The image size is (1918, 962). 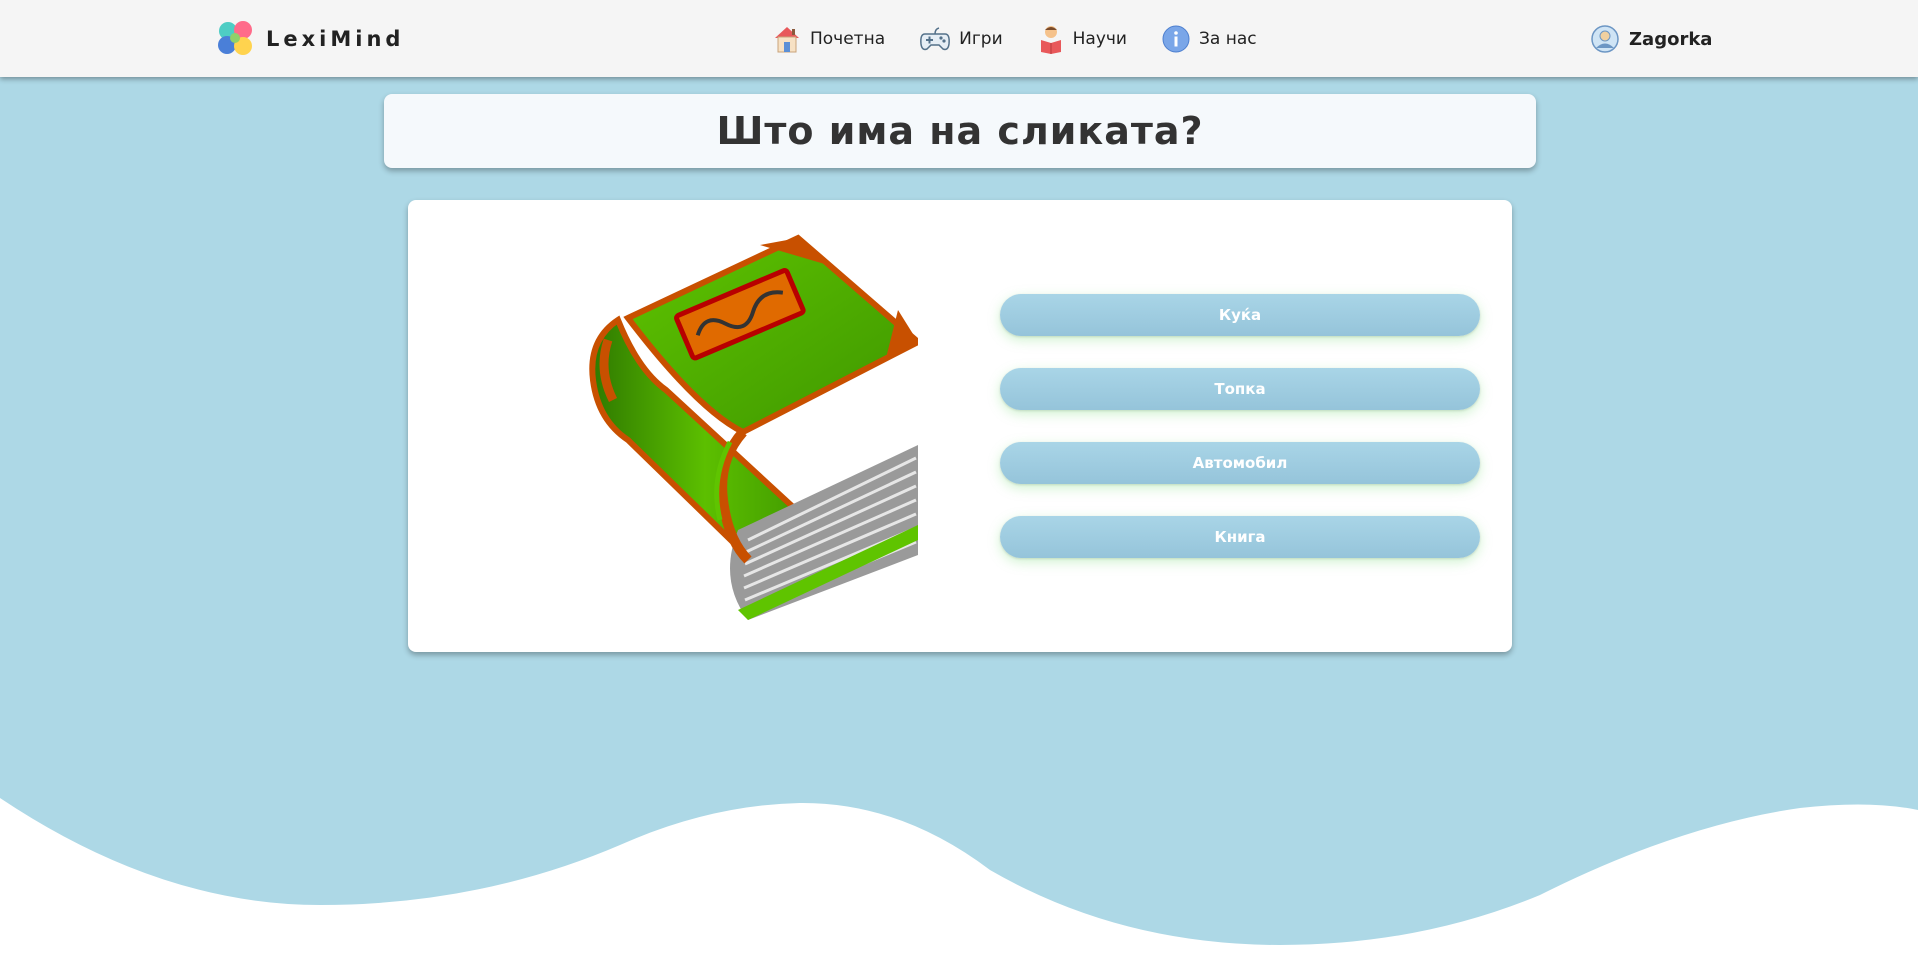 I want to click on nav-item-about: За нас, so click(x=1209, y=39).